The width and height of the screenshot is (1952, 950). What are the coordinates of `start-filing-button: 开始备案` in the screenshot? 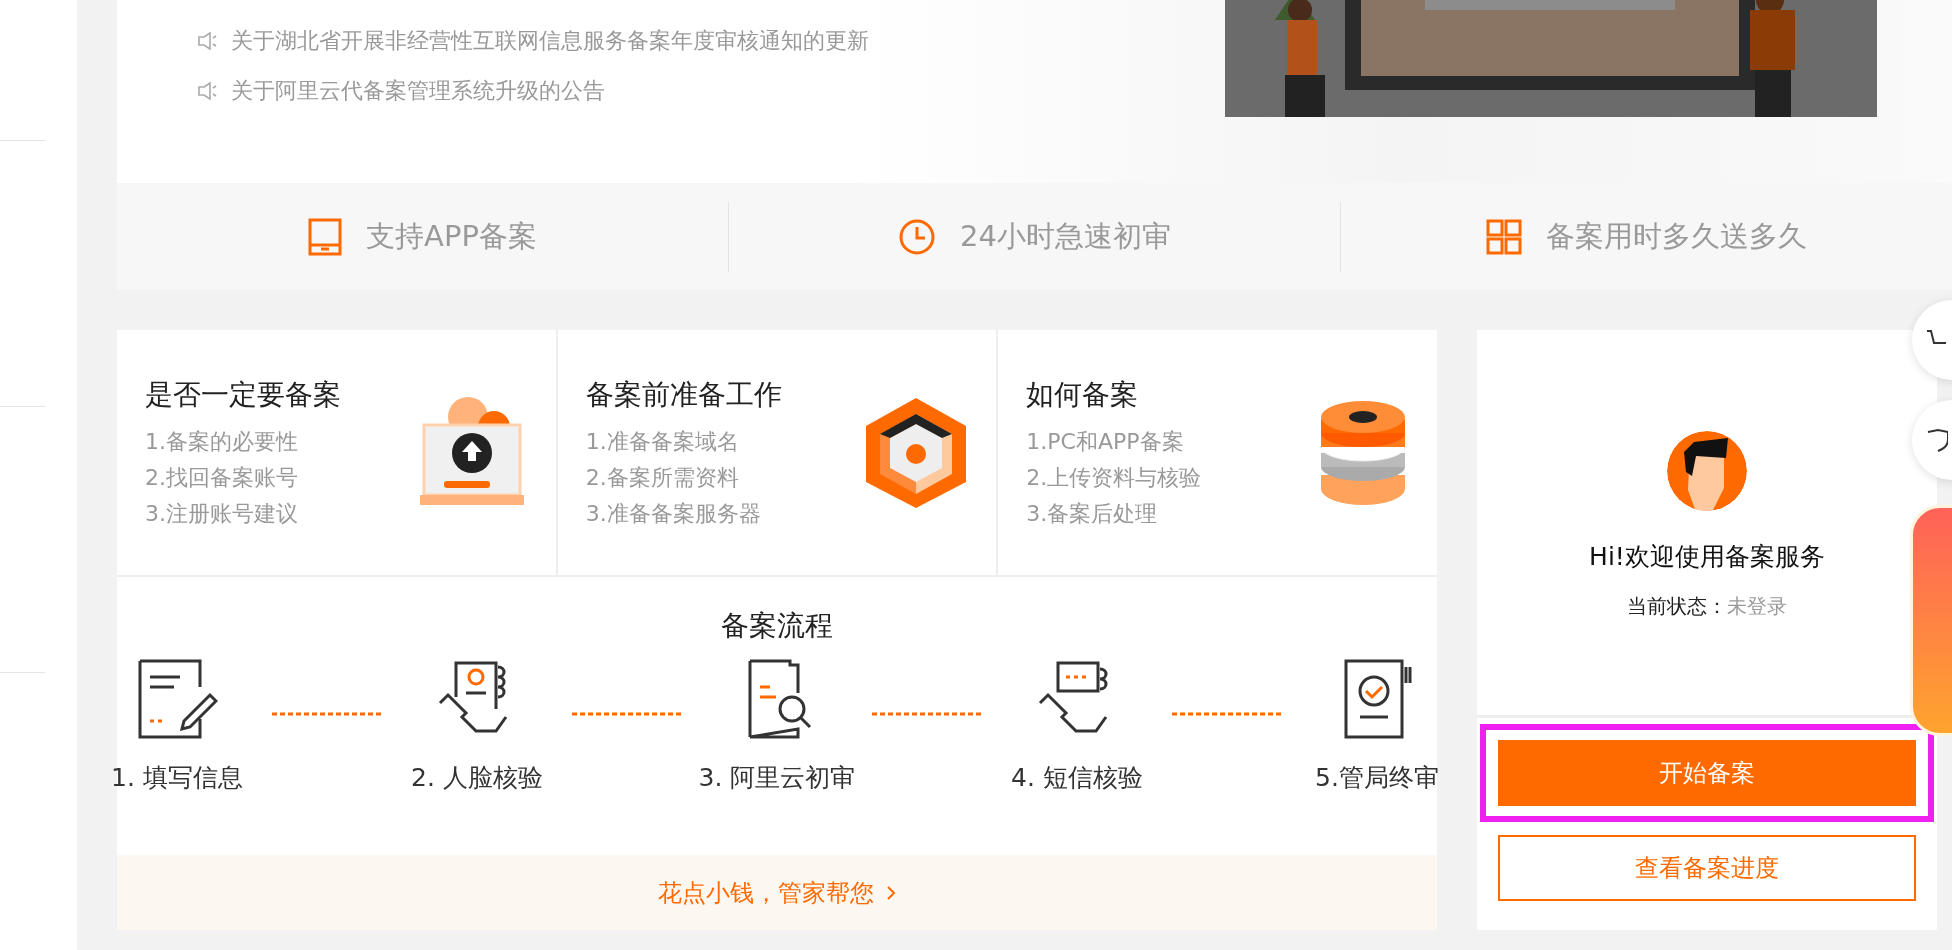 It's located at (1707, 773).